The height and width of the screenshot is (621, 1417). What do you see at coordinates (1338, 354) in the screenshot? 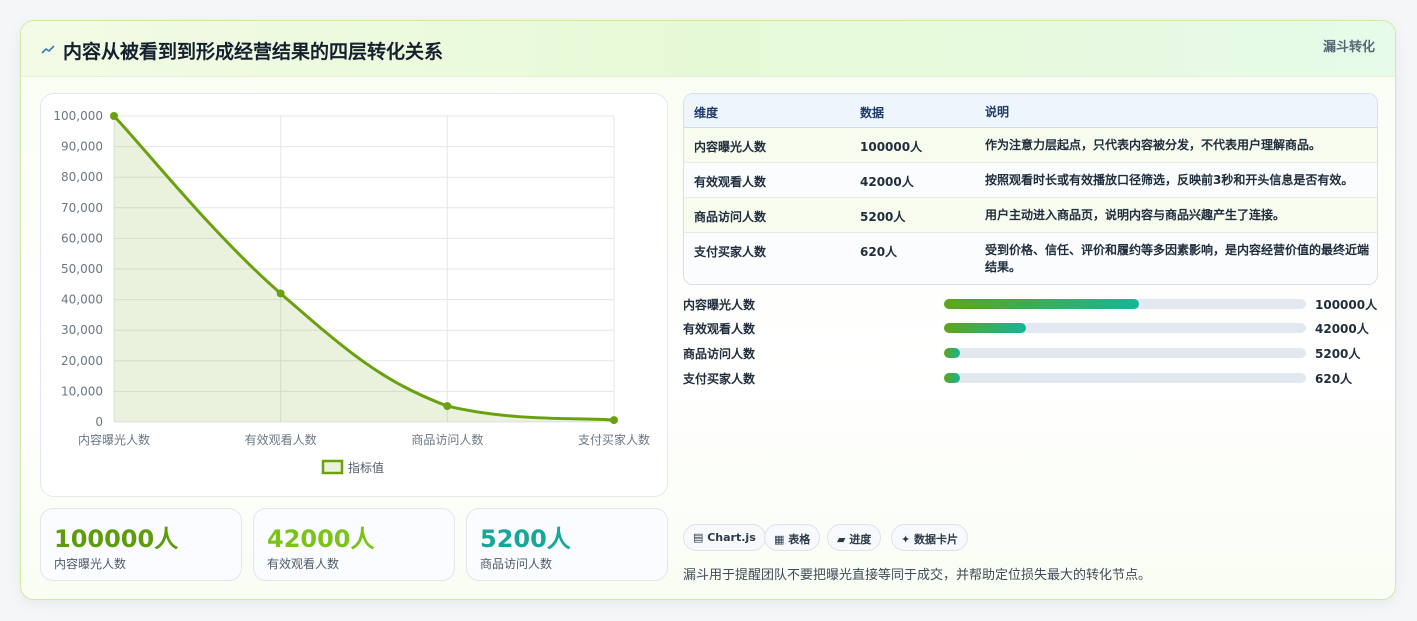
I see `progress-value: 5200人` at bounding box center [1338, 354].